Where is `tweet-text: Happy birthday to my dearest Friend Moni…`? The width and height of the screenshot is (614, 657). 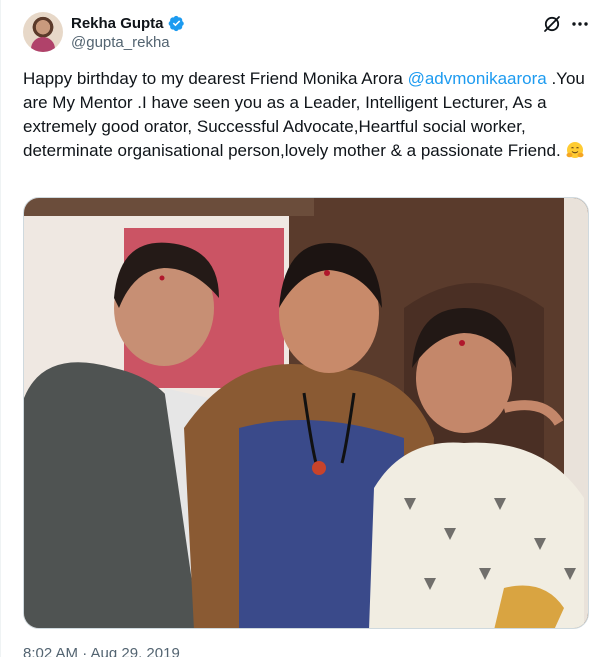 tweet-text: Happy birthday to my dearest Friend Moni… is located at coordinates (308, 115).